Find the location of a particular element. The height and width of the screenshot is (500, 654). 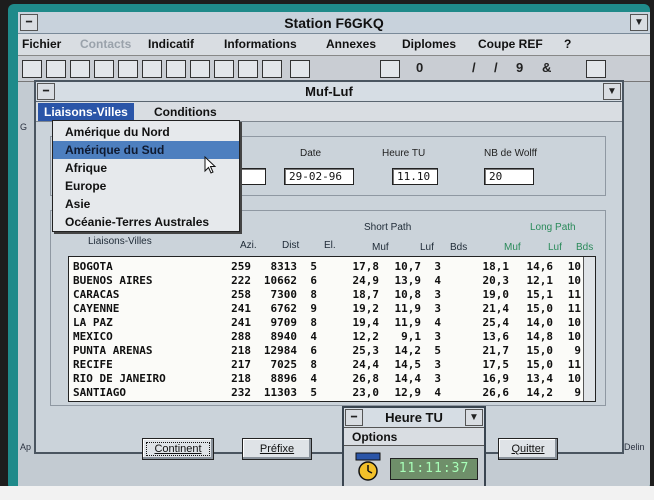

system-menu-icon: ━ is located at coordinates (354, 417).